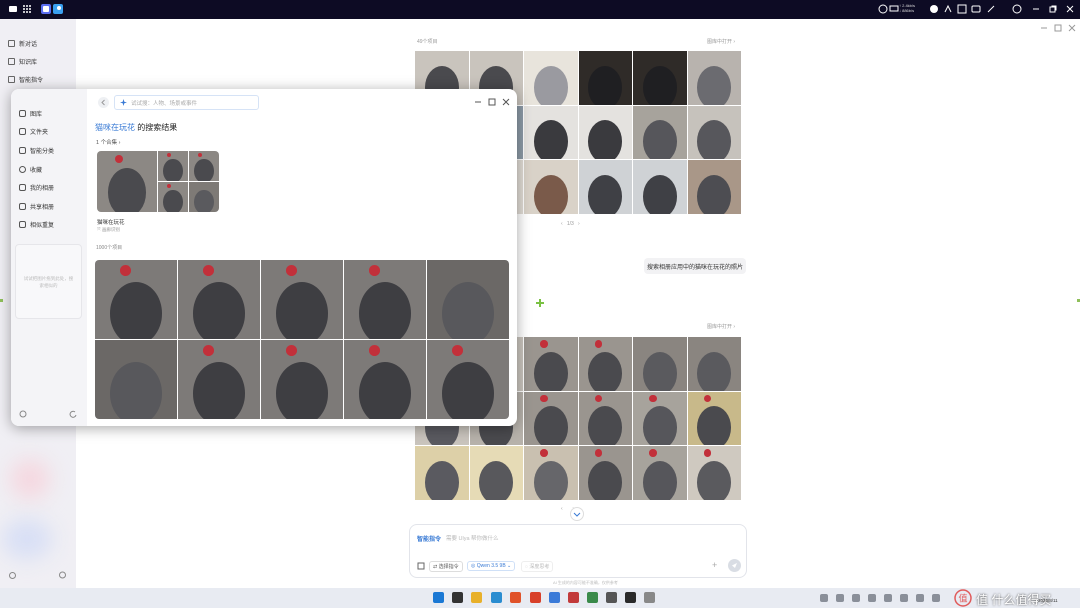 The image size is (1080, 608). What do you see at coordinates (721, 41) in the screenshot?
I see `open-in-gallery-link: 图库中打开 ›` at bounding box center [721, 41].